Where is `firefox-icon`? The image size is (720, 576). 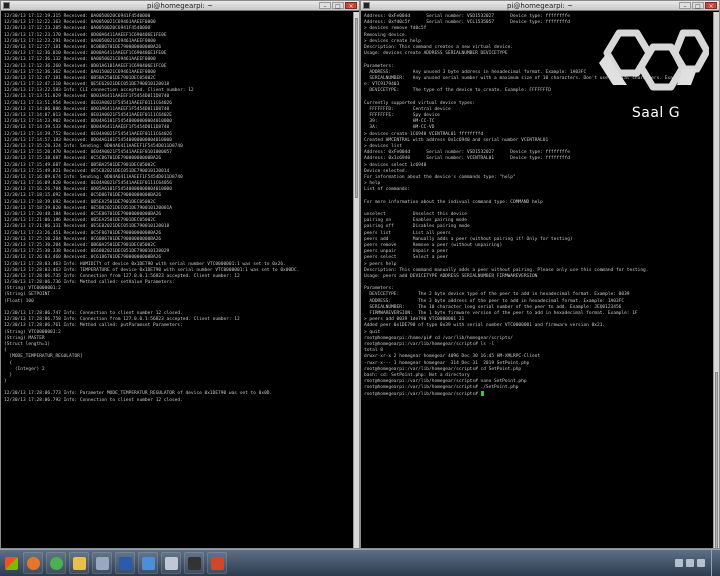
firefox-icon is located at coordinates (33, 563).